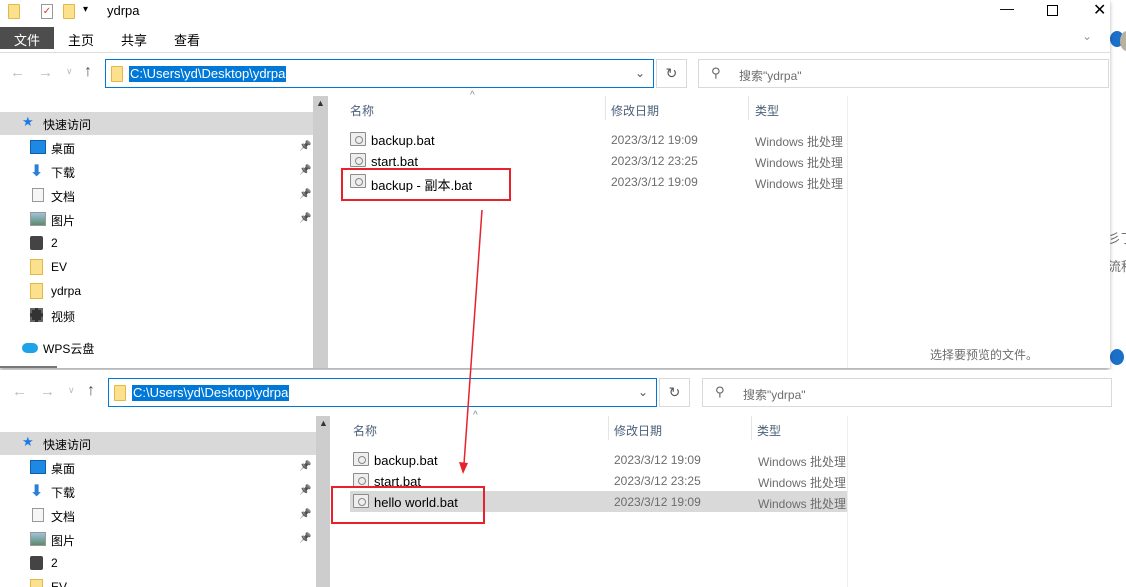 The height and width of the screenshot is (587, 1126). Describe the element at coordinates (471, 341) in the screenshot. I see `annotation-arrow` at that location.